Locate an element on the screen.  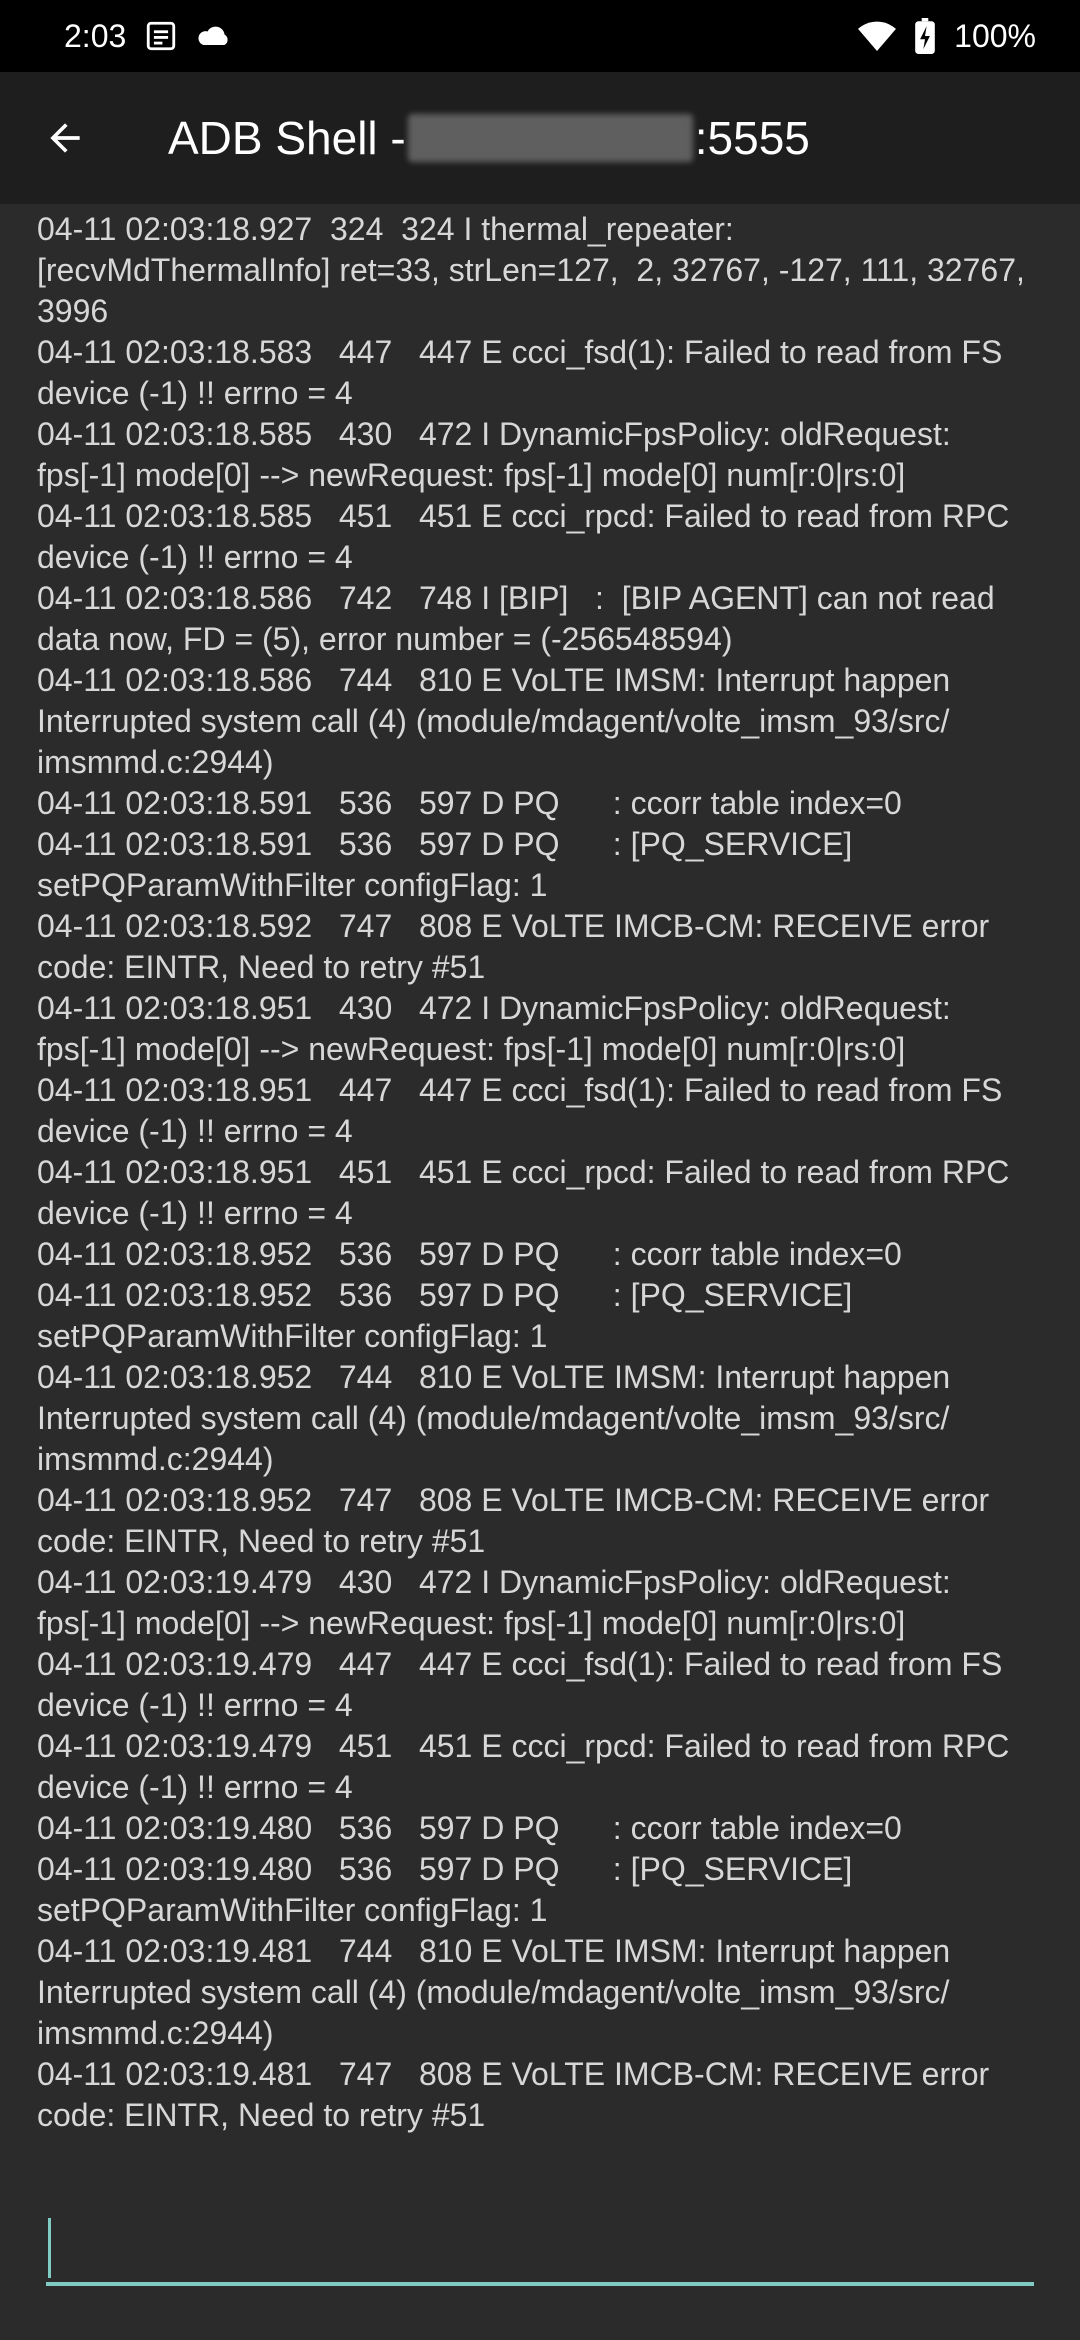
status-bar: 2:03 100% is located at coordinates (540, 36).